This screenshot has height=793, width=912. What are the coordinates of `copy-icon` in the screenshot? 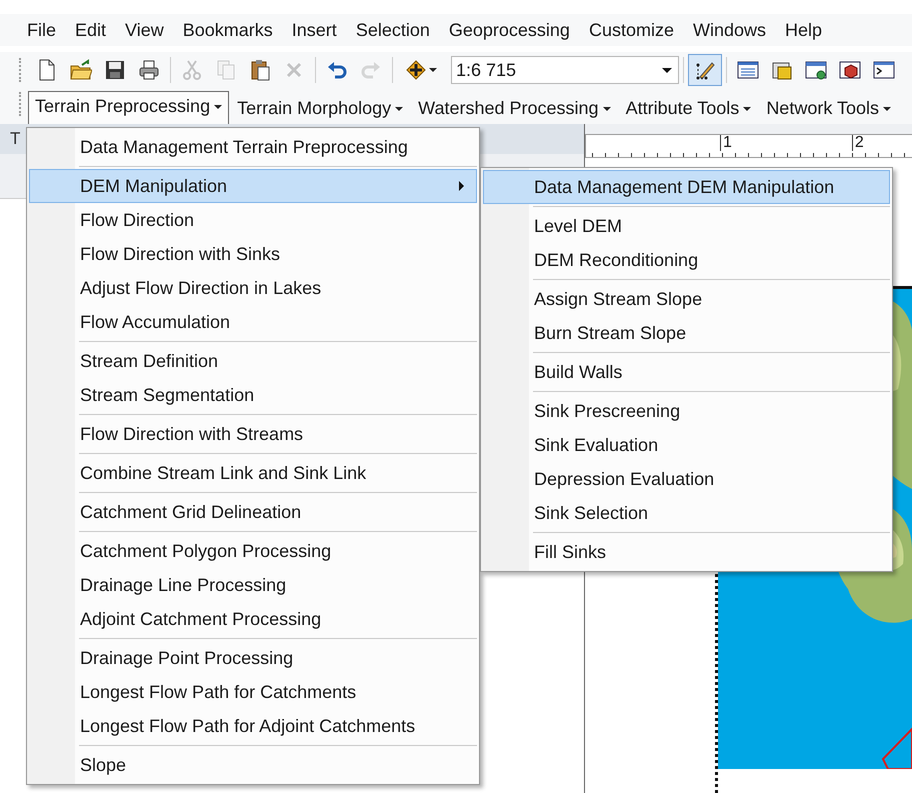 It's located at (226, 70).